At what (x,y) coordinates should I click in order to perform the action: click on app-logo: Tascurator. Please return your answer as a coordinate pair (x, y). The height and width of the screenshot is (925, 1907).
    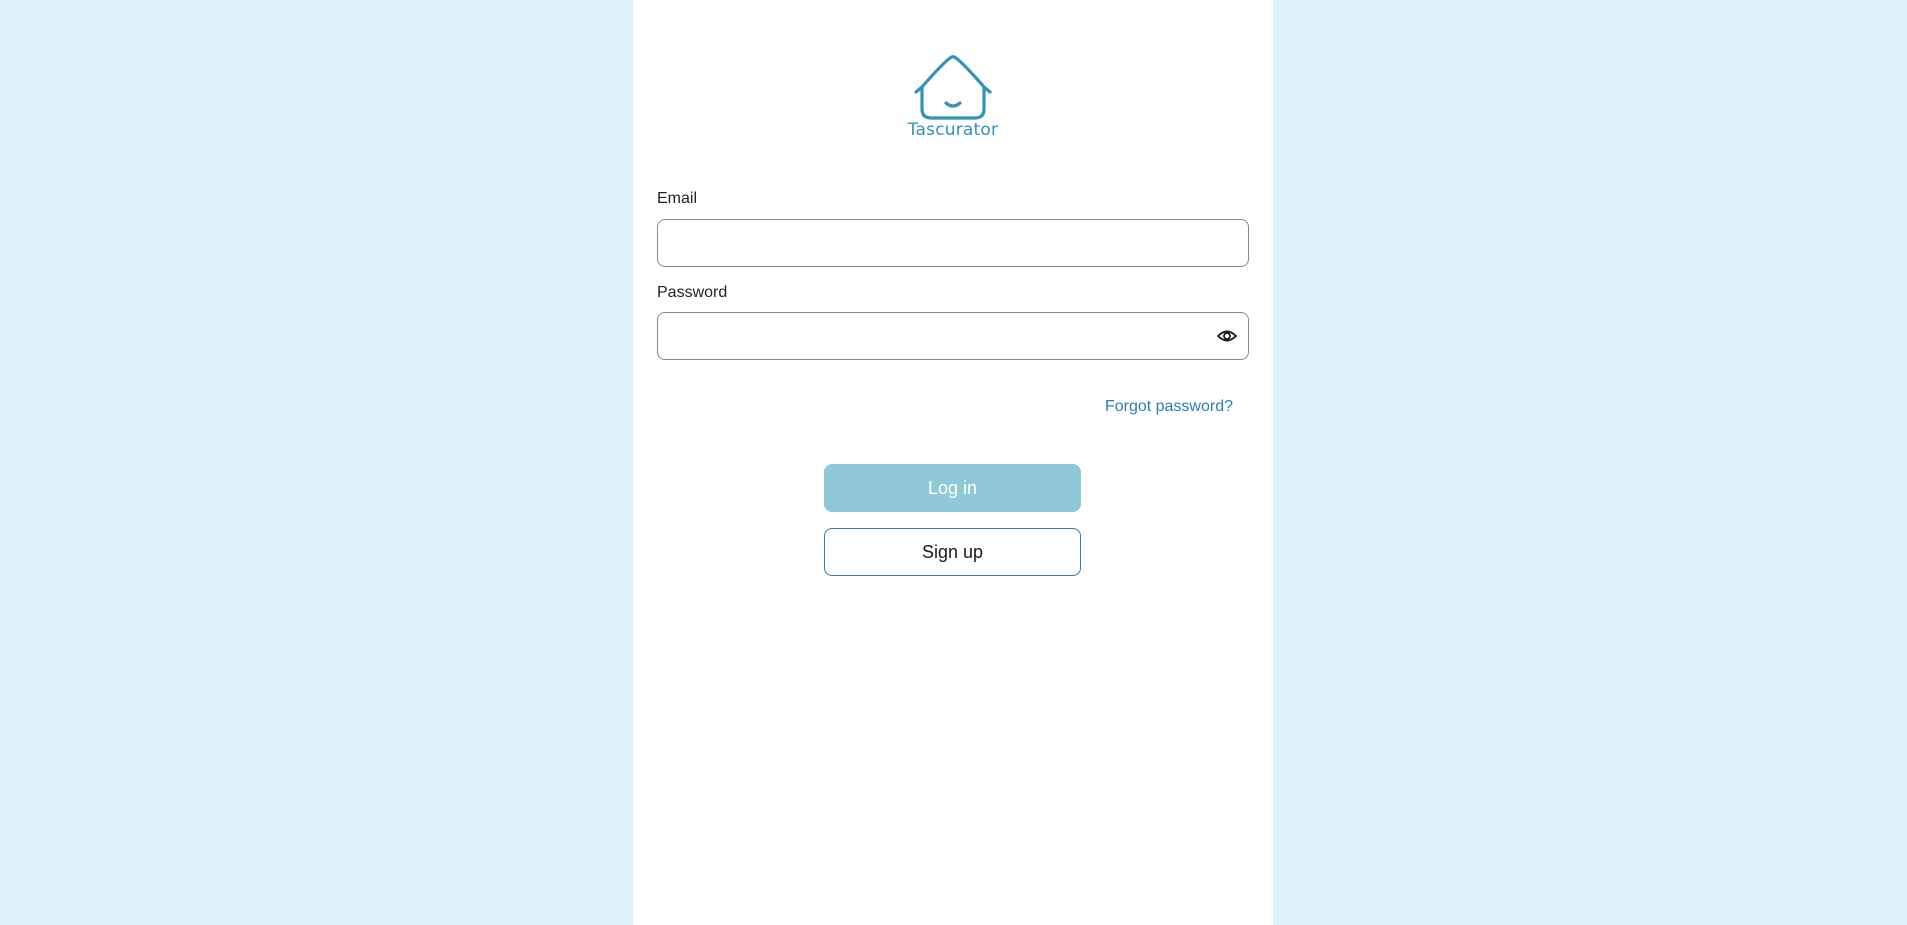
    Looking at the image, I should click on (953, 99).